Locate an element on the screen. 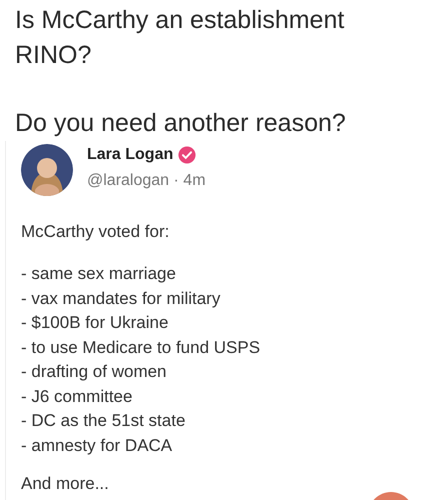 This screenshot has width=442, height=500. list-item: - J6 committee is located at coordinates (77, 397).